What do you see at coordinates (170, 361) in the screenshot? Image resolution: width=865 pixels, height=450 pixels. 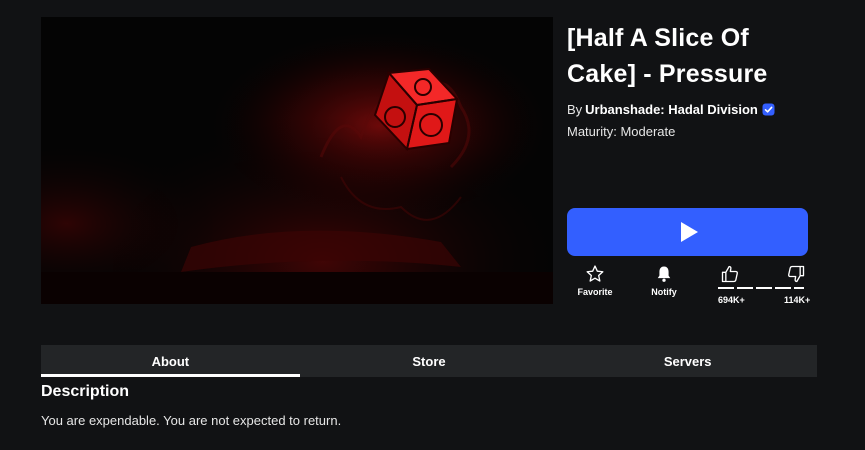 I see `tab-about: About` at bounding box center [170, 361].